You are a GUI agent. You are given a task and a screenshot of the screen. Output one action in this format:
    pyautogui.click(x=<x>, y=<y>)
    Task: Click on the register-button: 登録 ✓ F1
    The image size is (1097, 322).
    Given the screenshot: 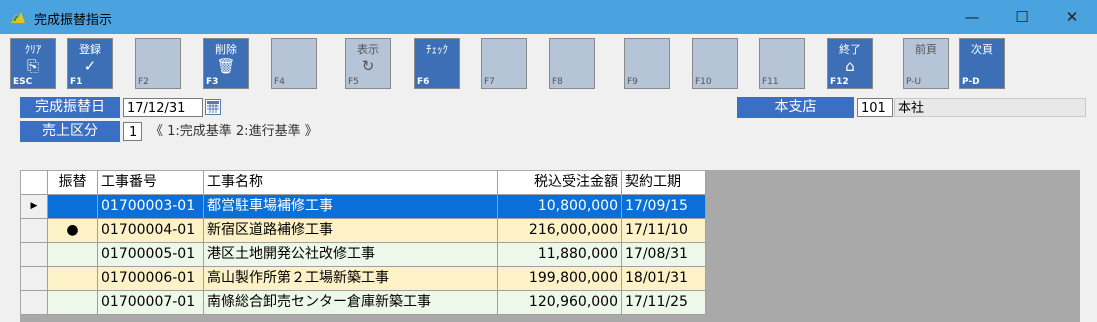 What is the action you would take?
    pyautogui.click(x=90, y=63)
    